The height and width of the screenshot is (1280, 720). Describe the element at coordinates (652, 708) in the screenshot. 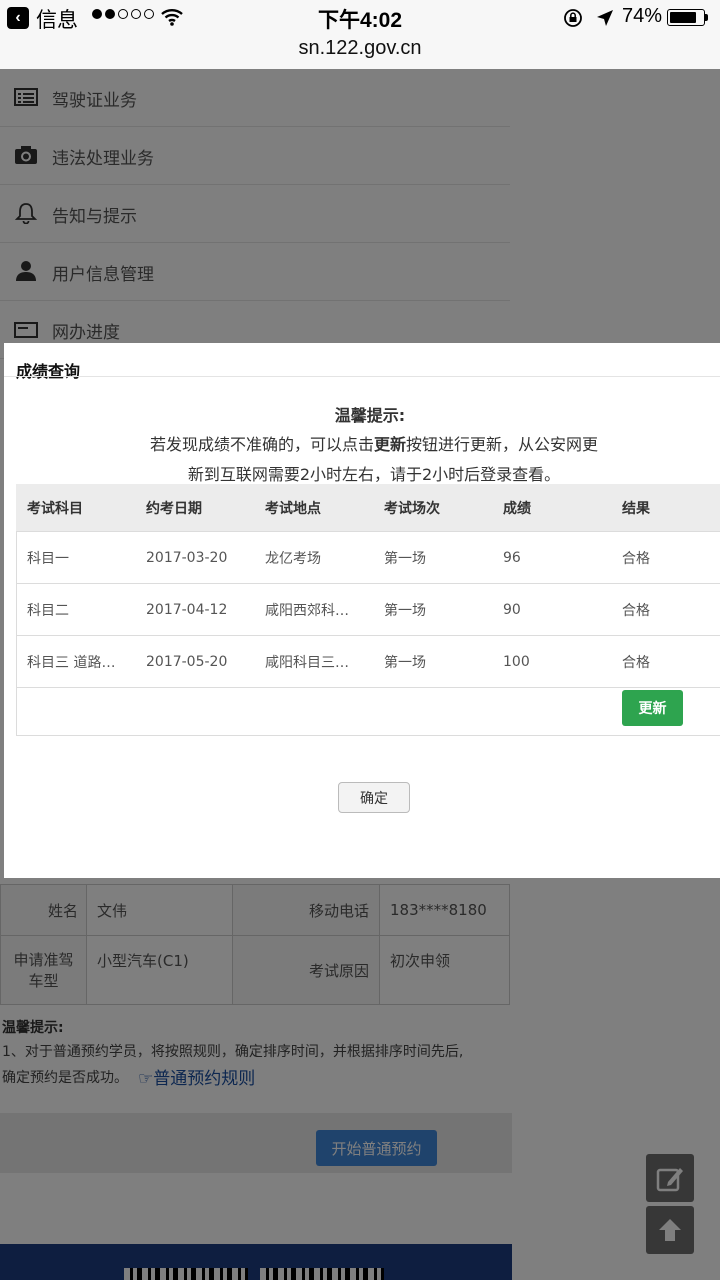

I see `update-button: 更新` at that location.